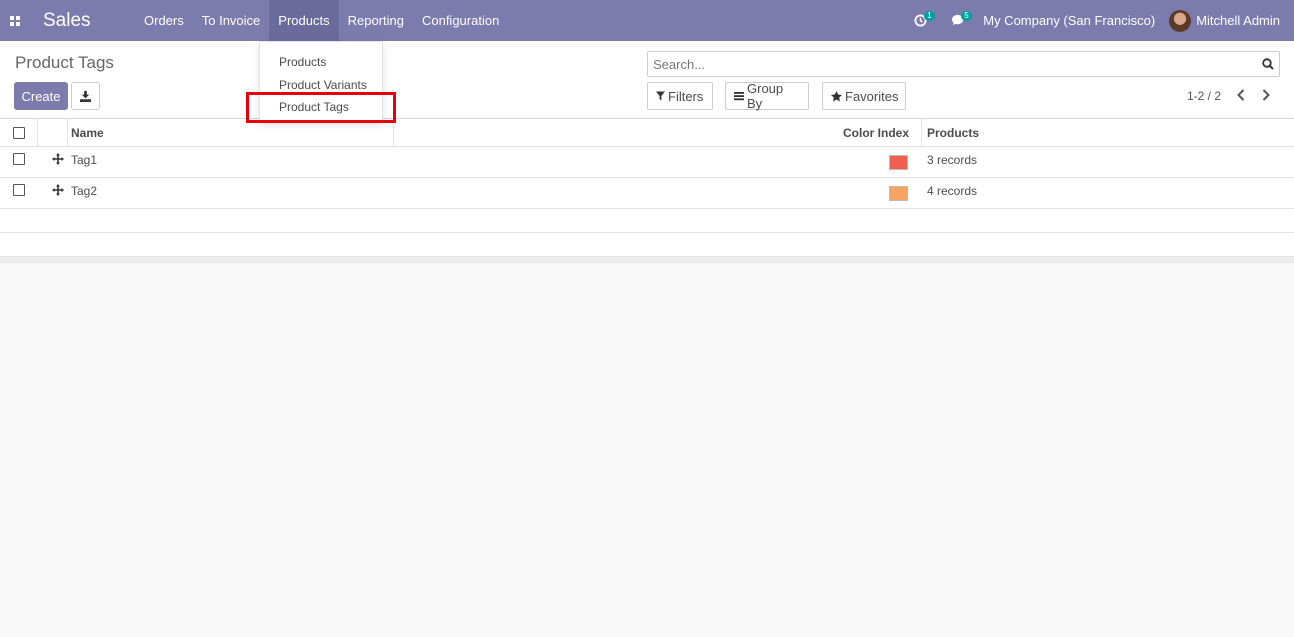 Image resolution: width=1294 pixels, height=637 pixels. Describe the element at coordinates (647, 193) in the screenshot. I see `table-row: Tag2 4 records` at that location.